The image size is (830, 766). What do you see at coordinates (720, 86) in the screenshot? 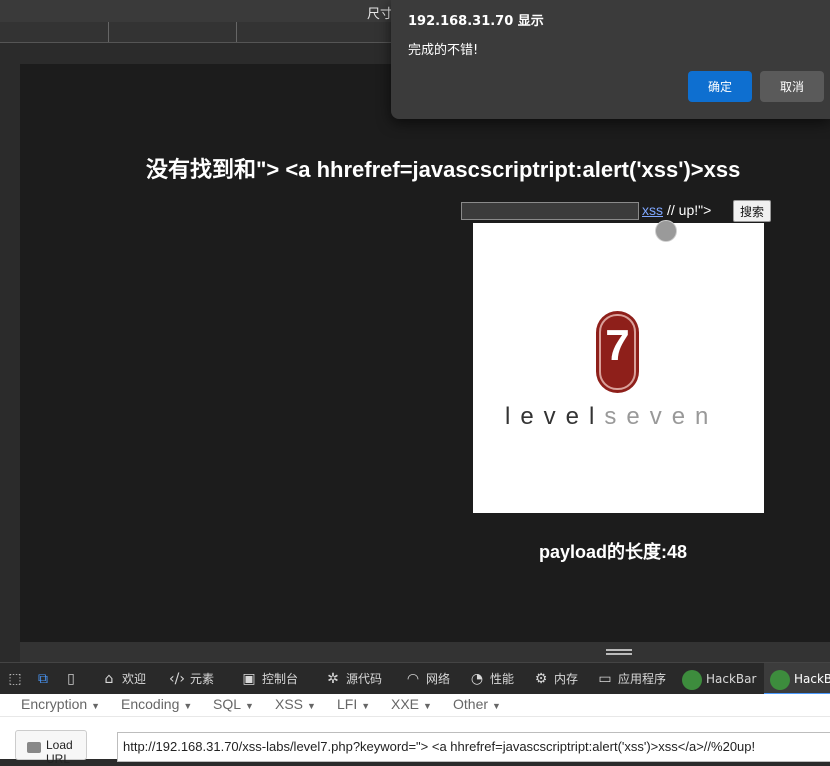
I see `ok-button: 确定` at bounding box center [720, 86].